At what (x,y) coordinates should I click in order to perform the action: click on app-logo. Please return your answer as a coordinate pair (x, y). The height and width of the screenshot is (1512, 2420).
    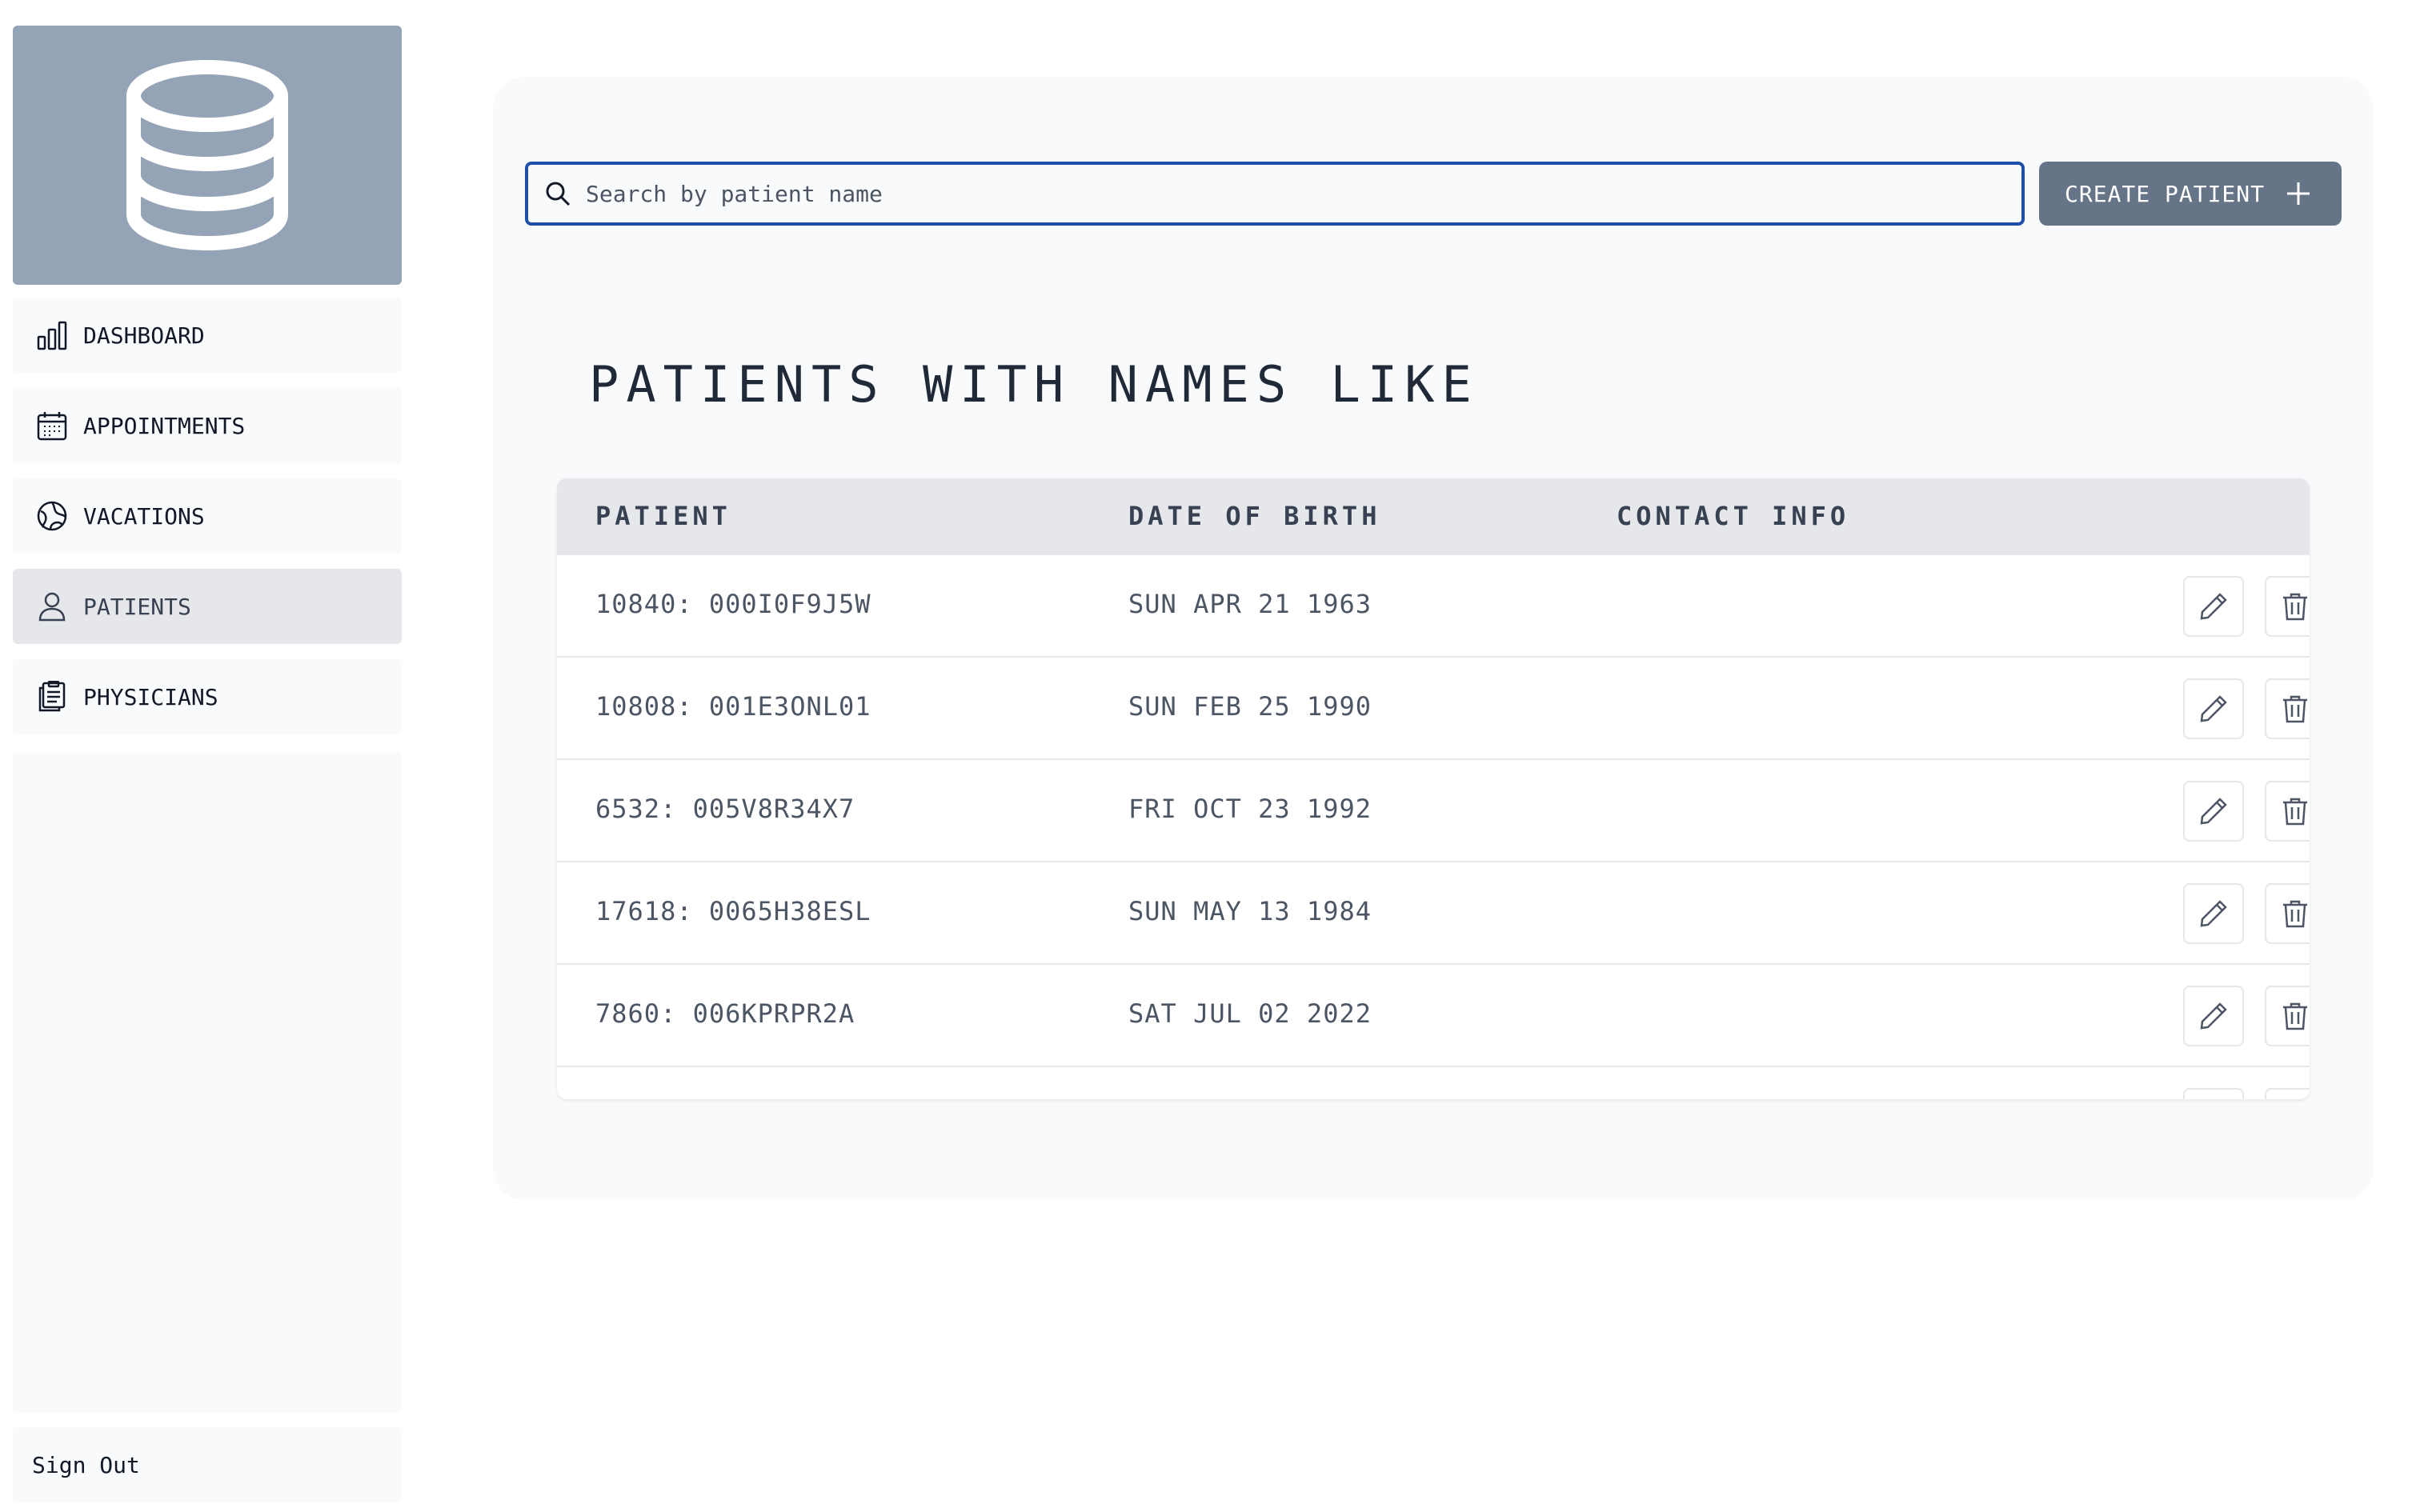
    Looking at the image, I should click on (207, 155).